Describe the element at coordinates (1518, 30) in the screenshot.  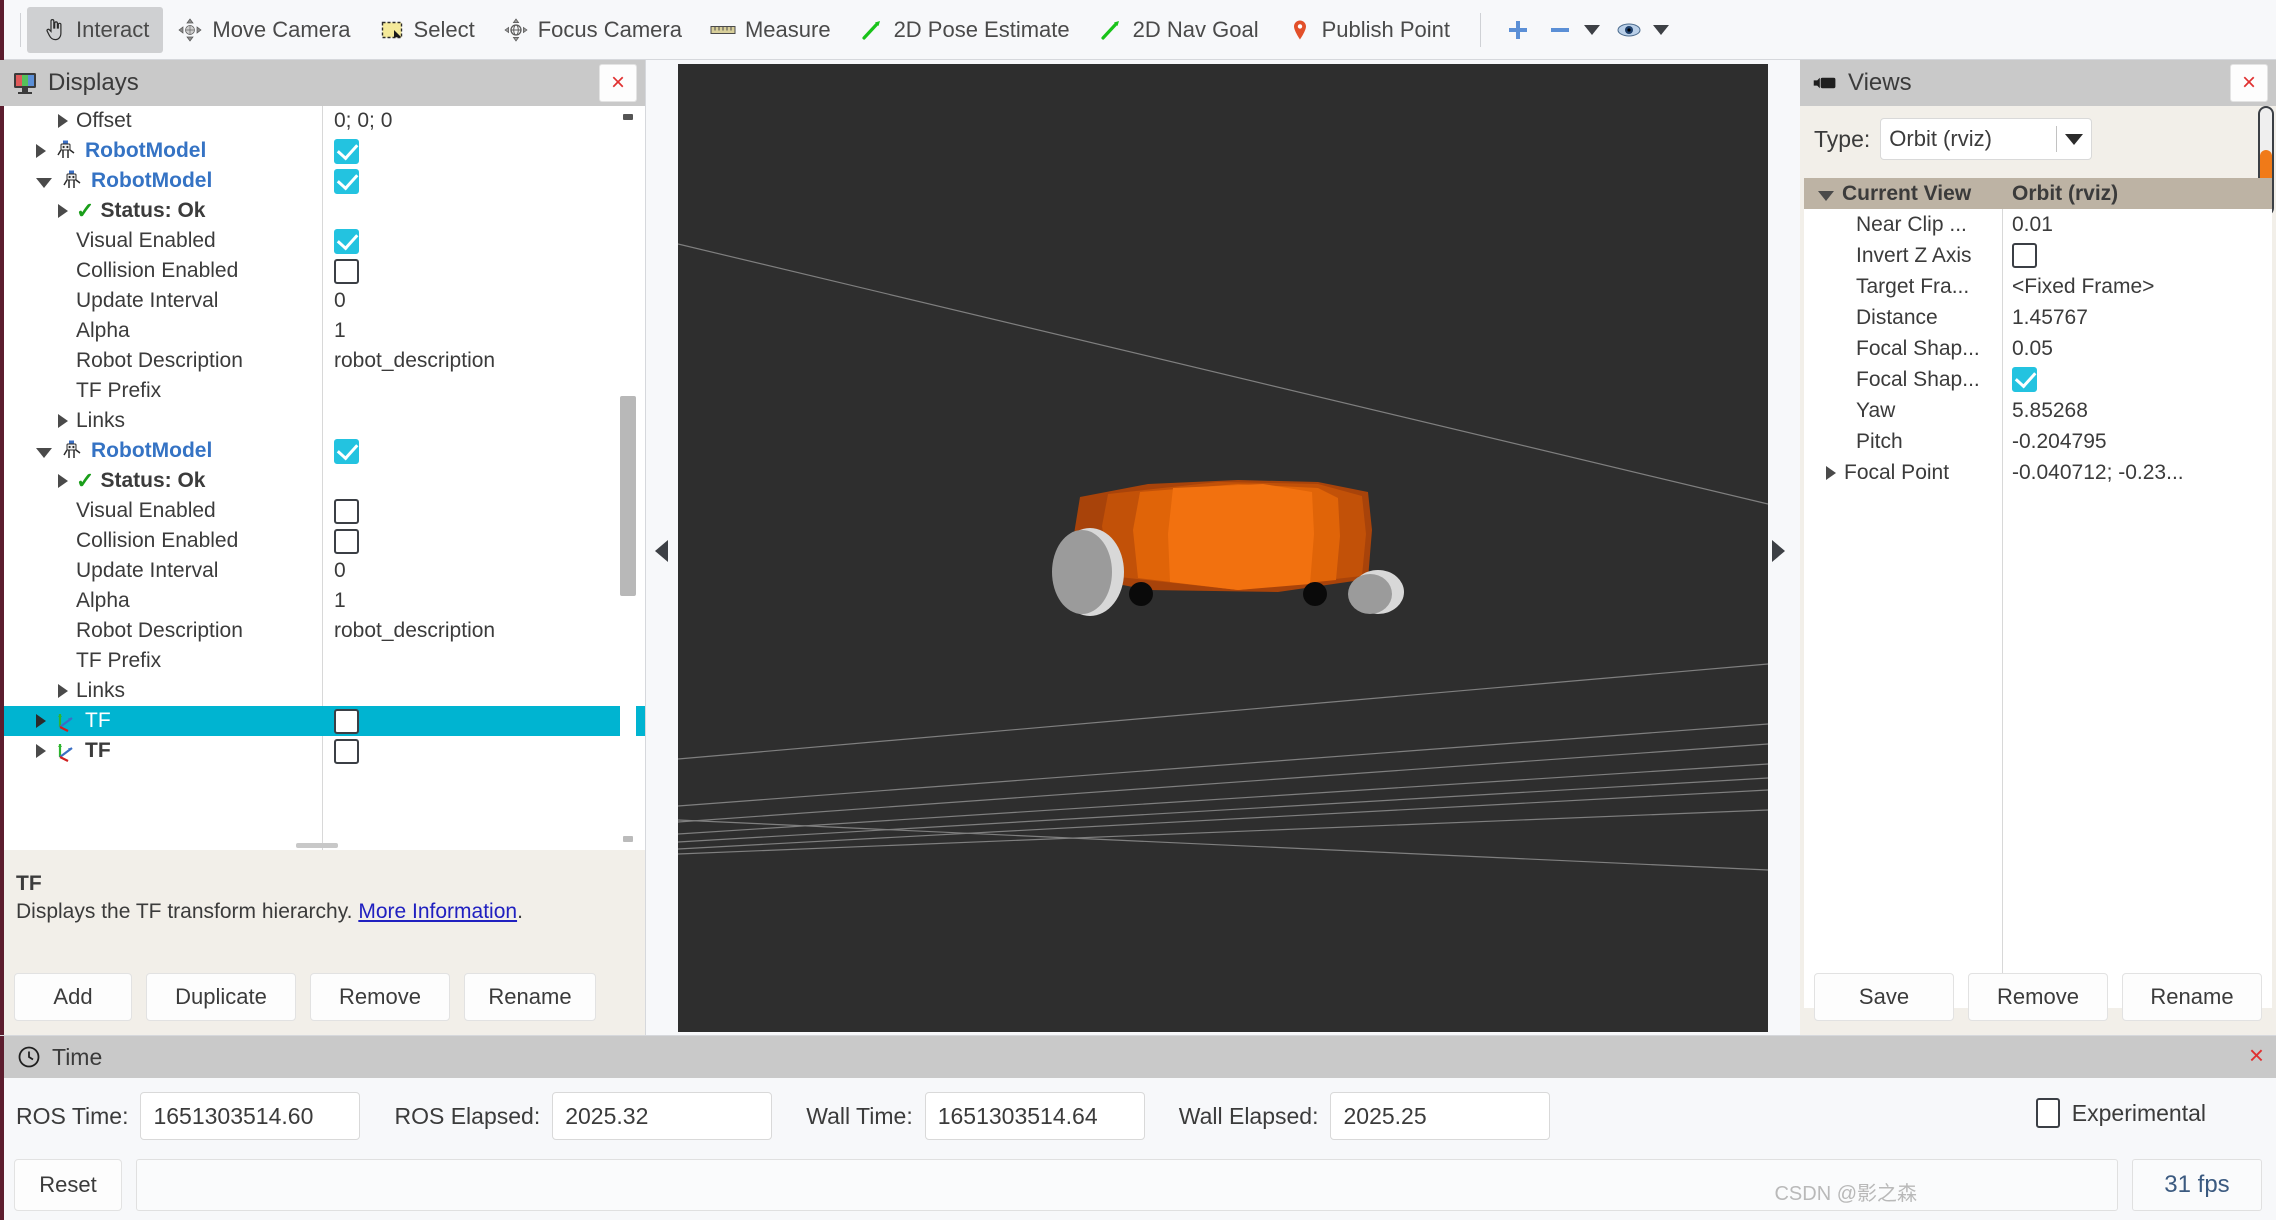
I see `add-display-button` at that location.